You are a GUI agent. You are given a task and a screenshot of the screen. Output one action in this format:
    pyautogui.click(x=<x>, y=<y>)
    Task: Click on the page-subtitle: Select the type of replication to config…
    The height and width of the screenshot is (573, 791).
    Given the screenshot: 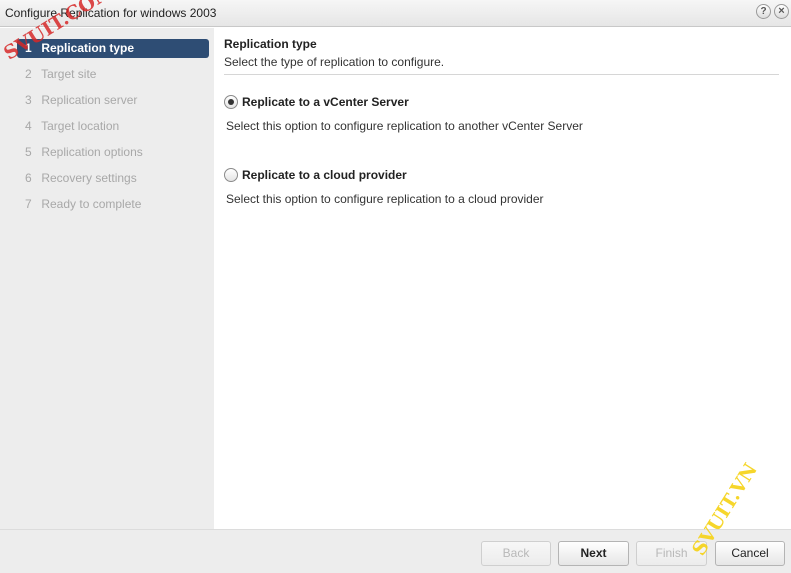 What is the action you would take?
    pyautogui.click(x=334, y=62)
    